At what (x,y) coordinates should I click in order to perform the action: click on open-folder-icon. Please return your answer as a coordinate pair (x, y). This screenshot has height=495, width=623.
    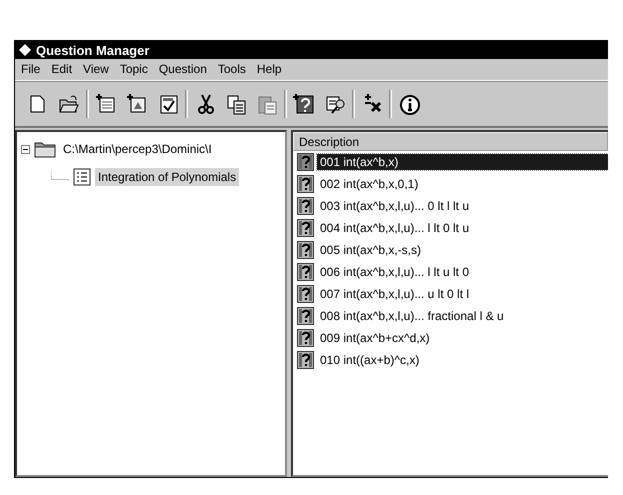
    Looking at the image, I should click on (69, 104).